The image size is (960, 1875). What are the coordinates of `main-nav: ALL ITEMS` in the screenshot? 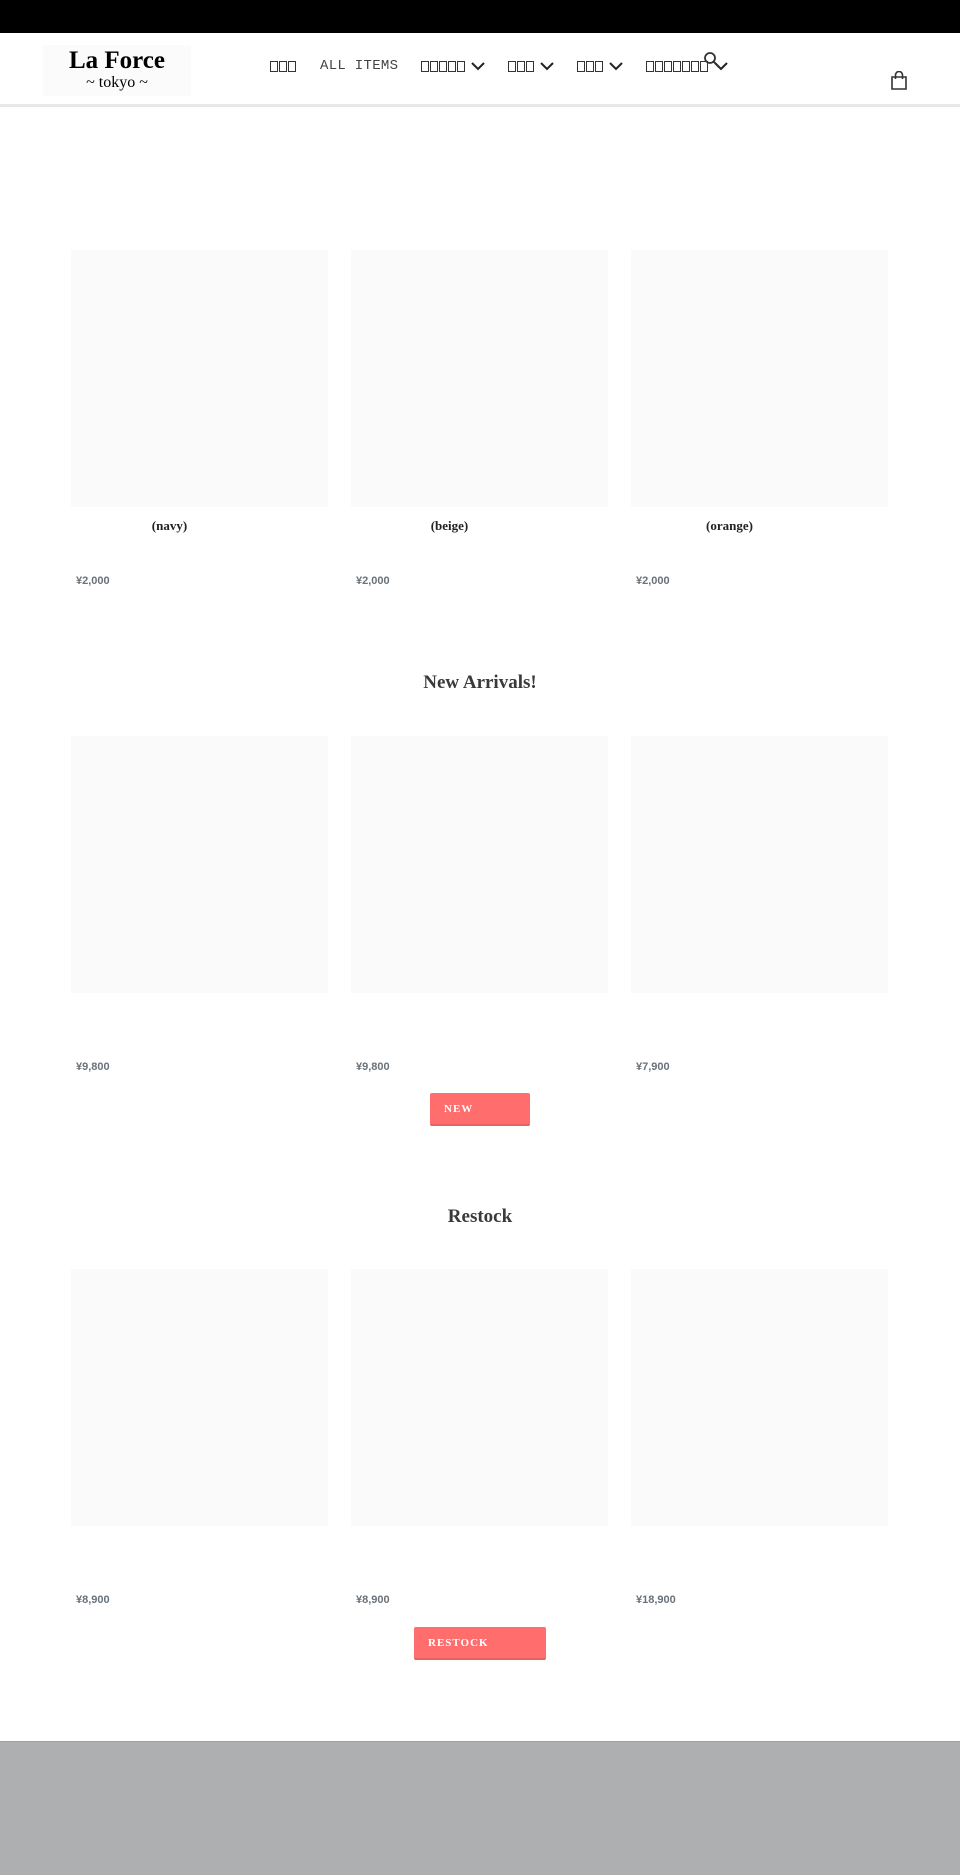 It's located at (510, 66).